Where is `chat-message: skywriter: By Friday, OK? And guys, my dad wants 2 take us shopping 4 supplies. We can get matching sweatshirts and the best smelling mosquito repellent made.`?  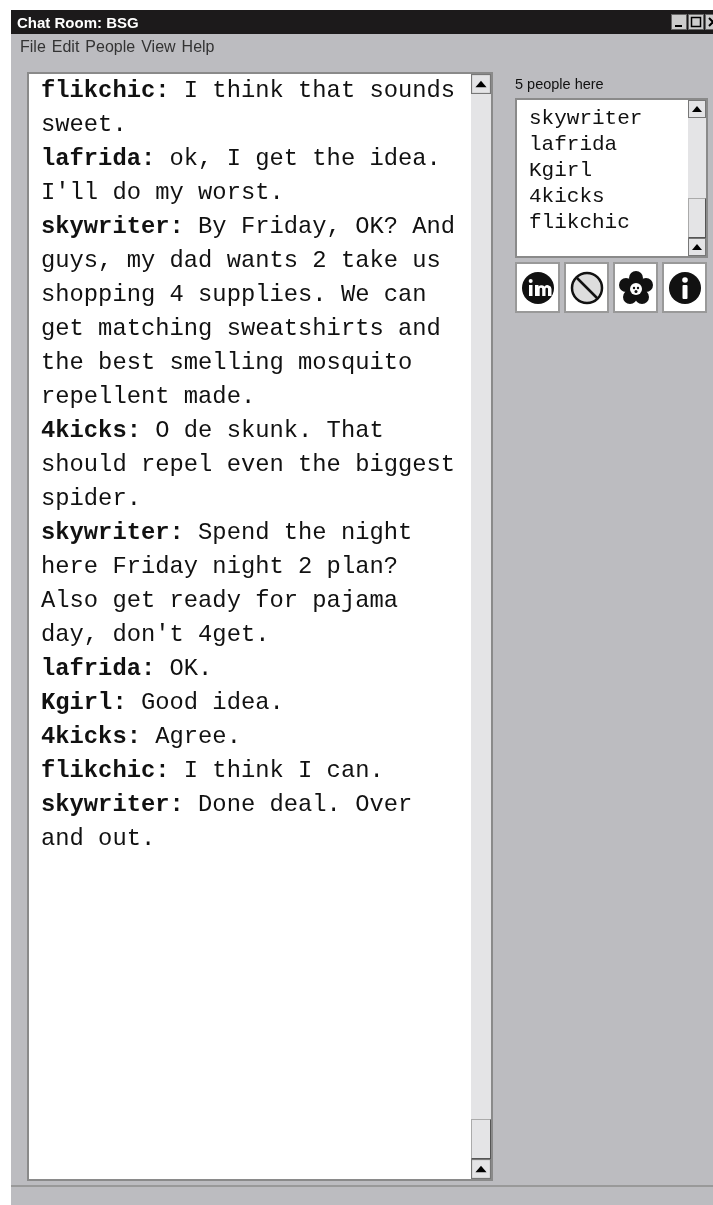 chat-message: skywriter: By Friday, OK? And guys, my dad wants 2 take us shopping 4 supplies. We can get matching sweatshirts and the best smelling mosquito repellent made. is located at coordinates (249, 312).